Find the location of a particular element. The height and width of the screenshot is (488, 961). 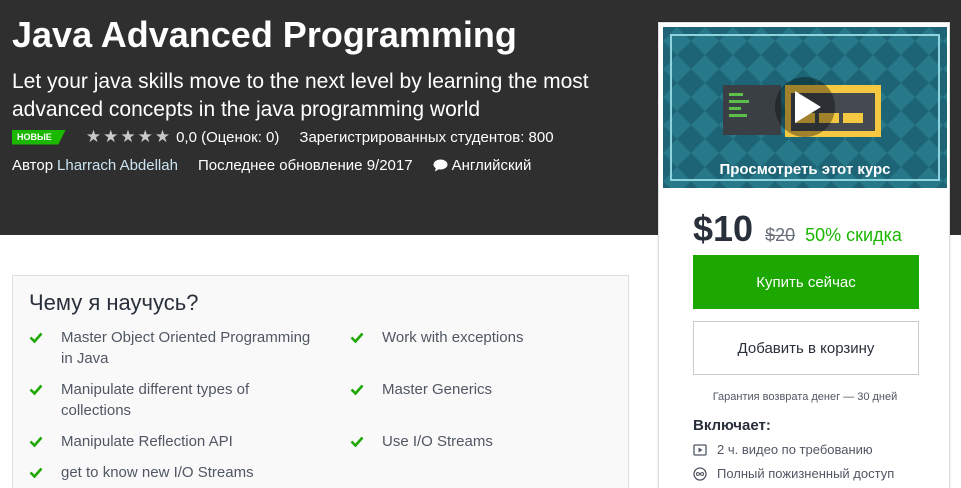

objective-item: Master Generics is located at coordinates (485, 389).